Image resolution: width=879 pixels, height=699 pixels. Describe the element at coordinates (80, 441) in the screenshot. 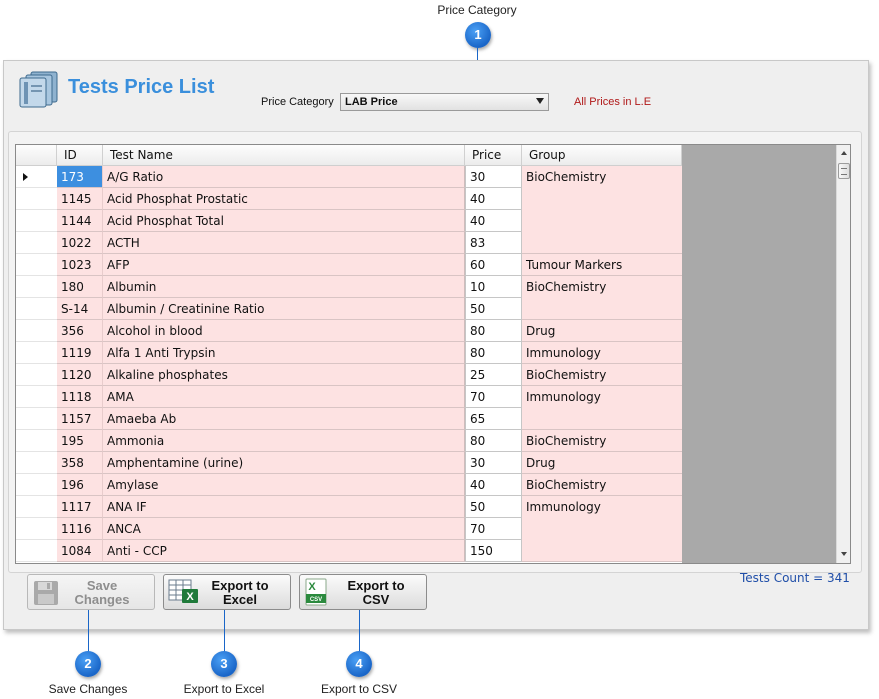

I see `cell-id: 195` at that location.